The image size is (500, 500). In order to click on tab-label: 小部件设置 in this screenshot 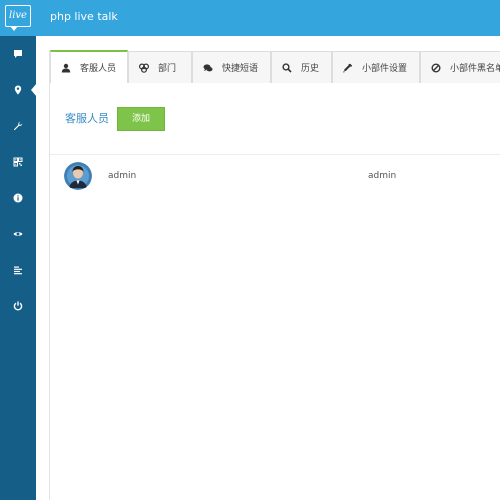, I will do `click(385, 69)`.